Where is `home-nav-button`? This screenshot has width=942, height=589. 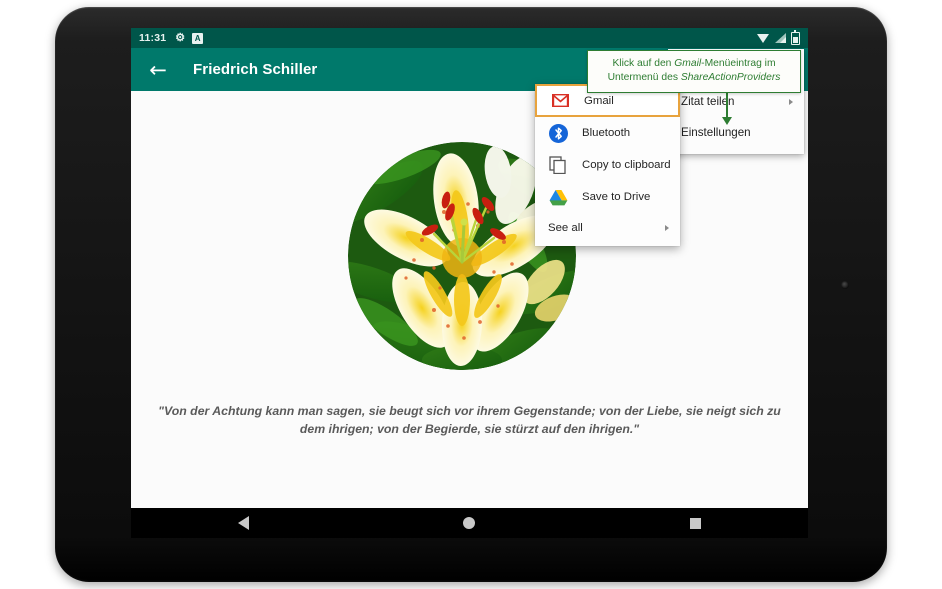 home-nav-button is located at coordinates (469, 523).